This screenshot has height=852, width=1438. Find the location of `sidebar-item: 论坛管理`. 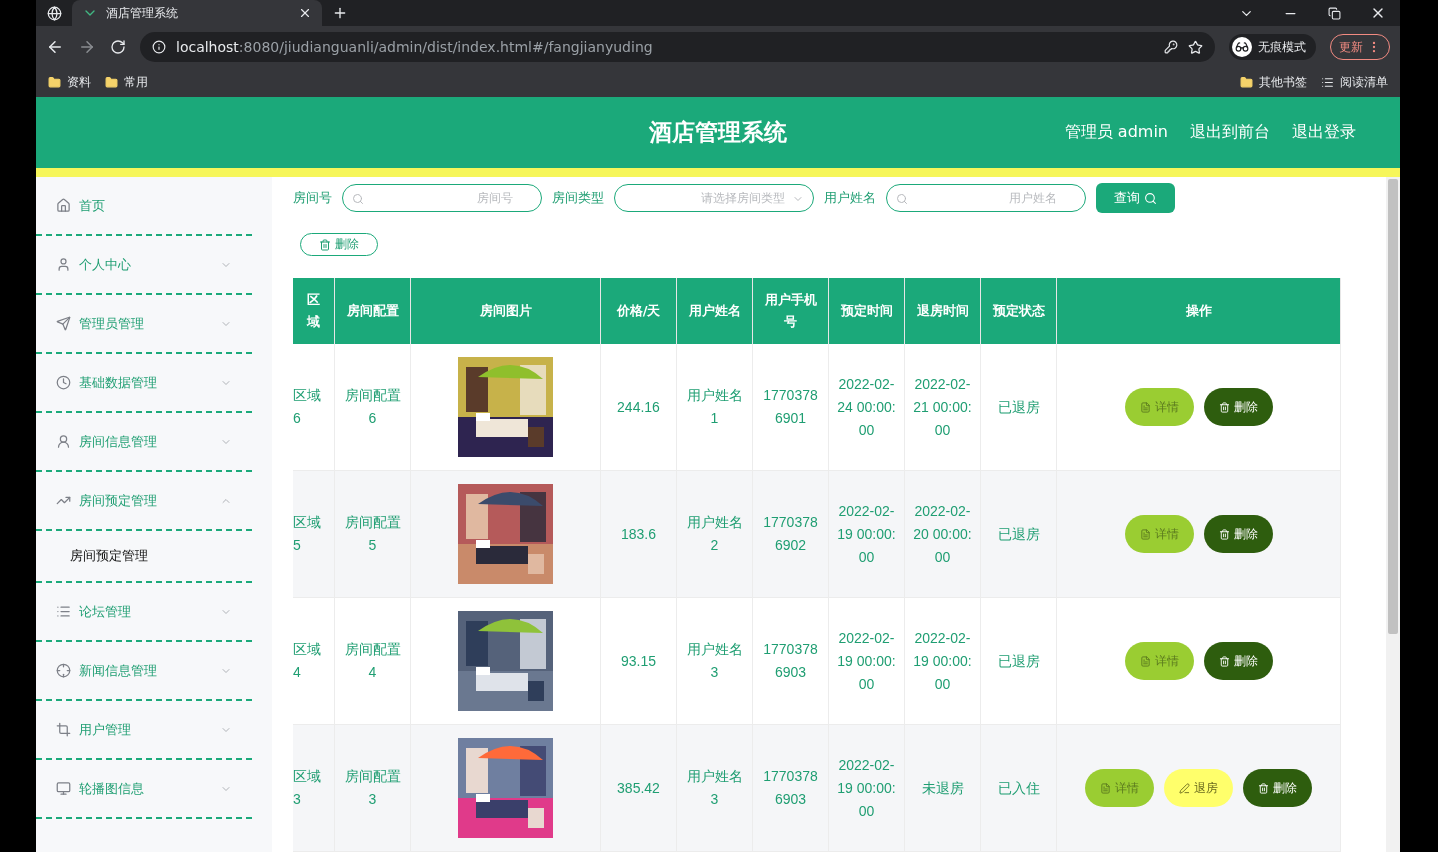

sidebar-item: 论坛管理 is located at coordinates (144, 612).